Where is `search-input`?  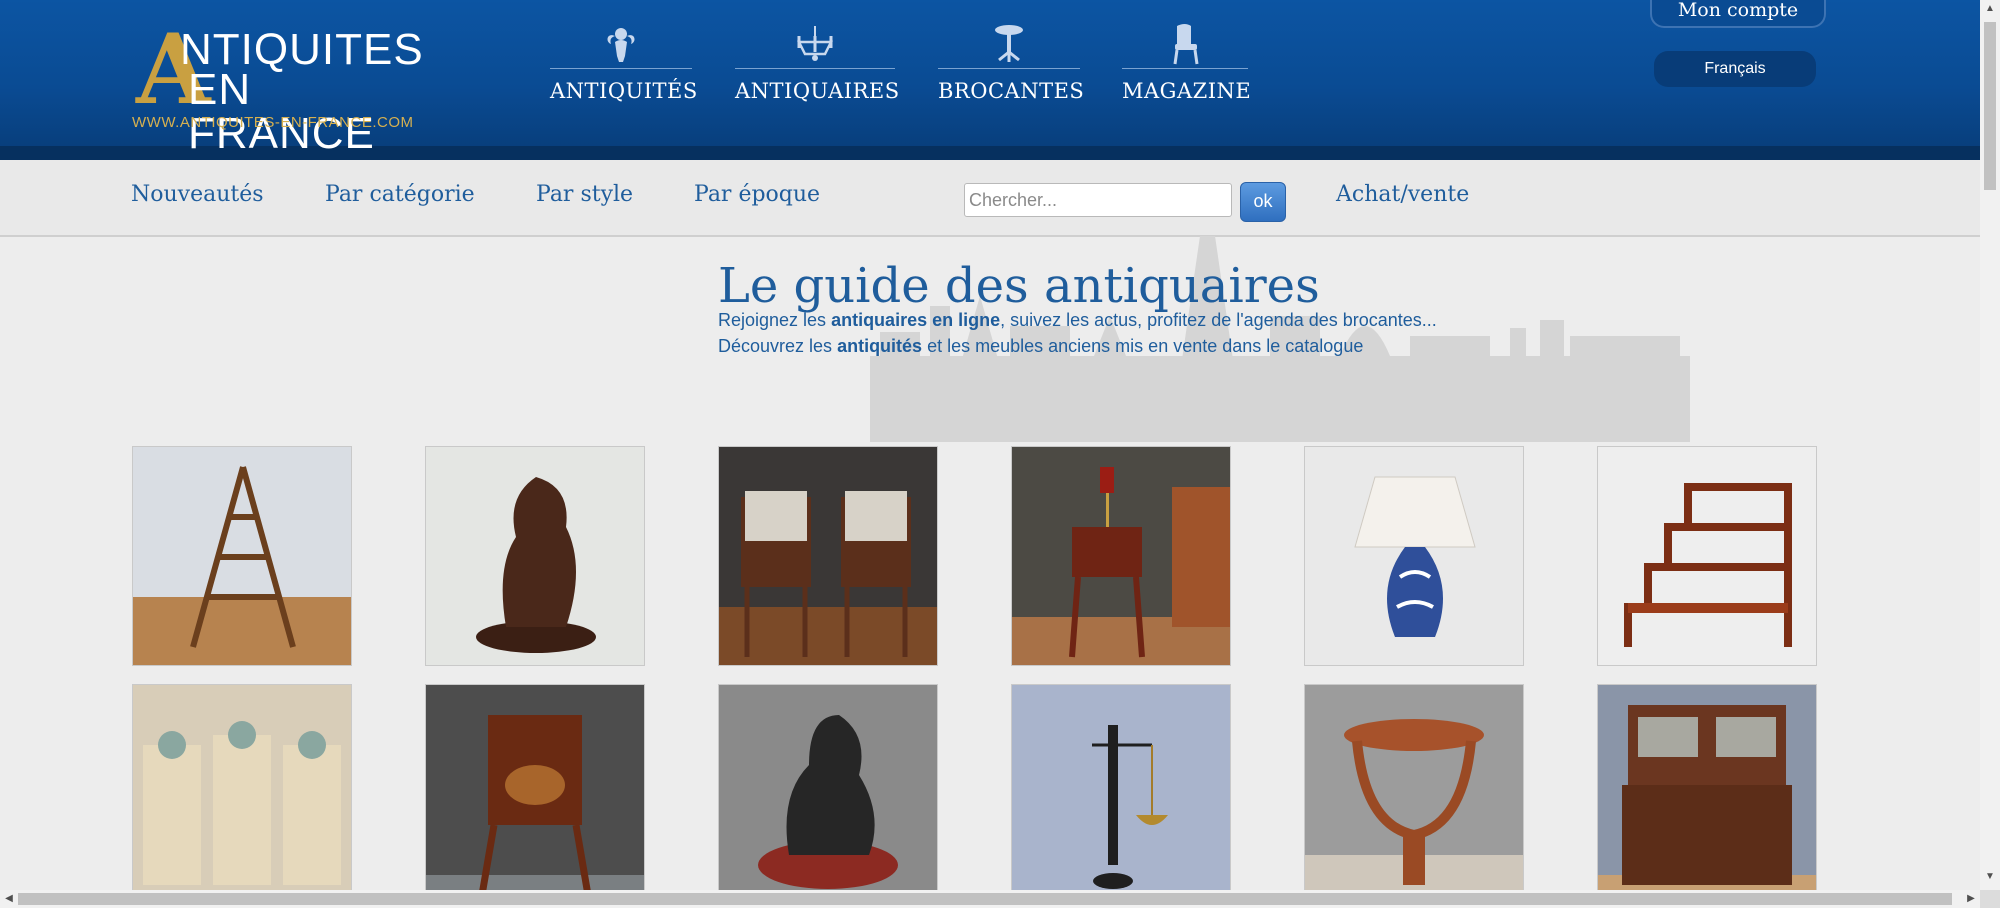
search-input is located at coordinates (1098, 200).